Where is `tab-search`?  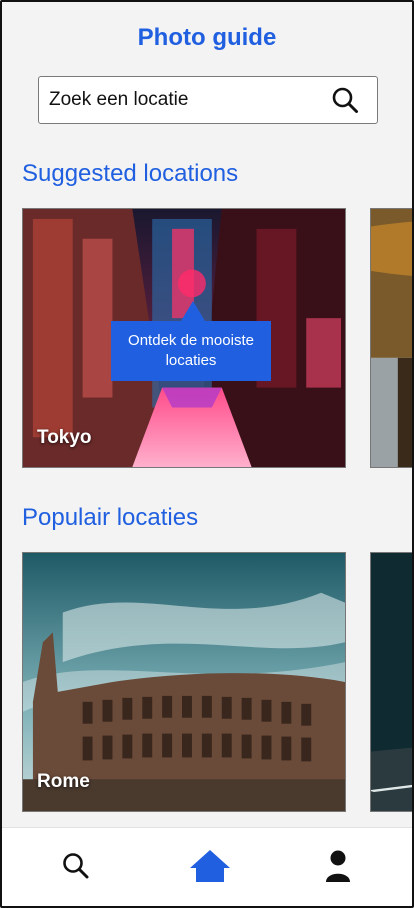
tab-search is located at coordinates (76, 866).